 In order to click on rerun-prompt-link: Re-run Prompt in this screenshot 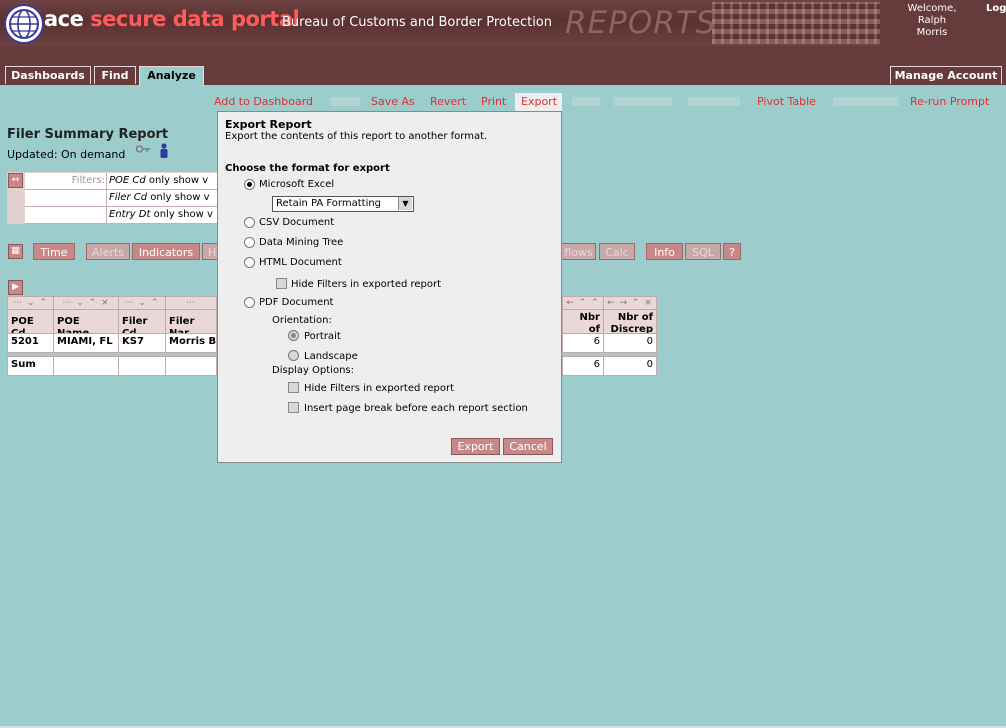, I will do `click(949, 101)`.